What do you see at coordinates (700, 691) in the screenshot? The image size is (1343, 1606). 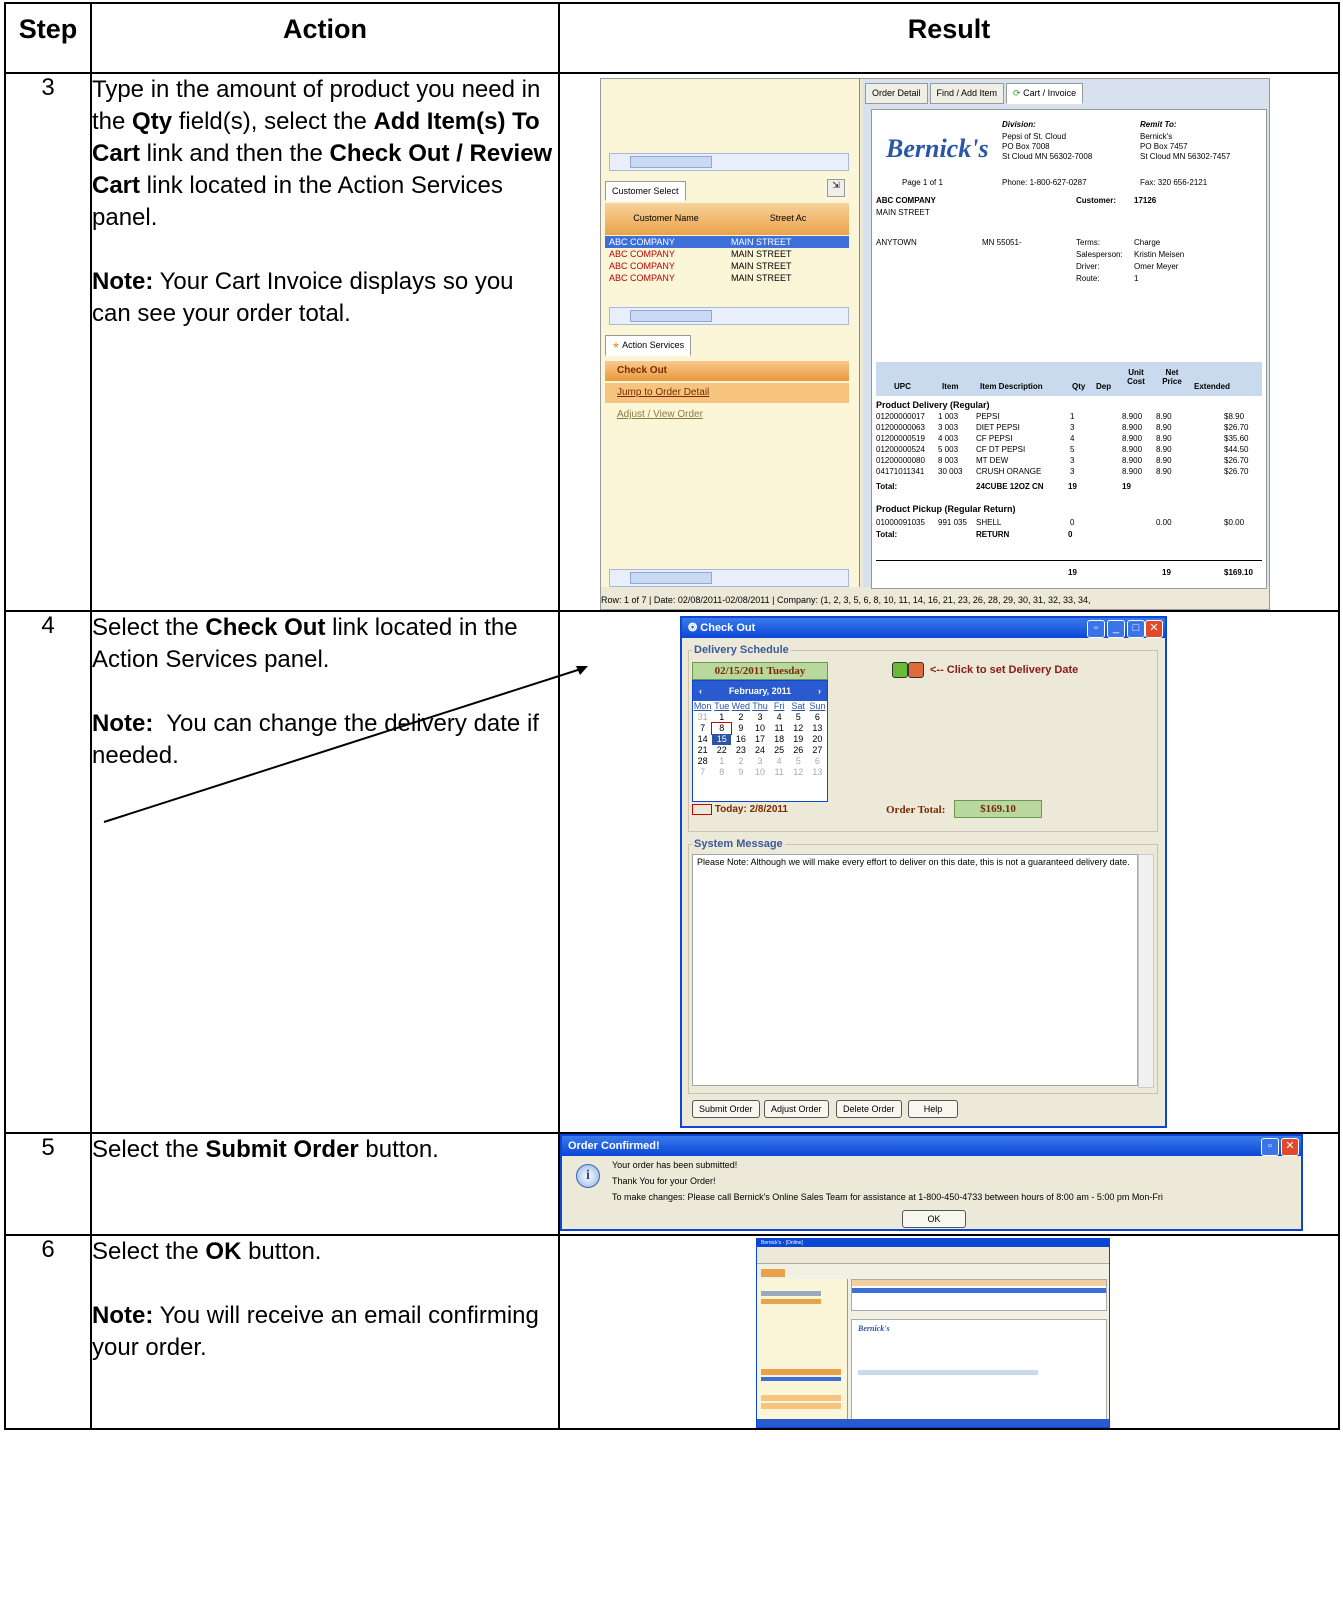 I see `prev-month-icon: ‹` at bounding box center [700, 691].